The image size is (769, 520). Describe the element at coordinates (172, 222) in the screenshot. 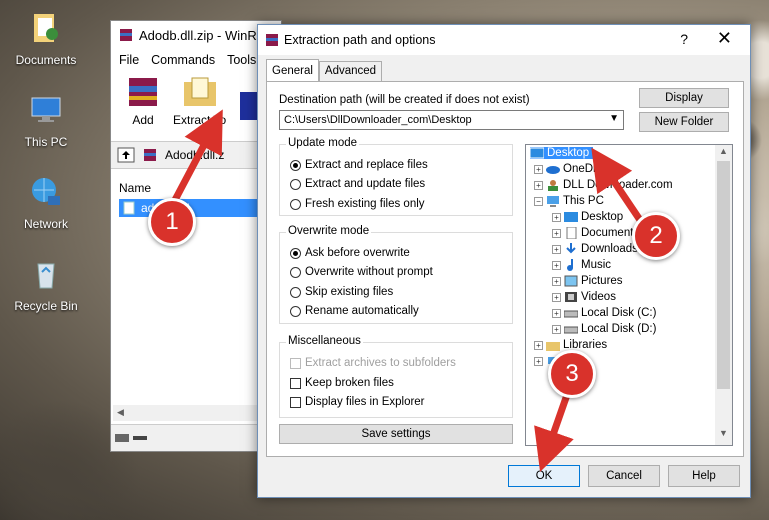

I see `step-badge-1: 1` at that location.